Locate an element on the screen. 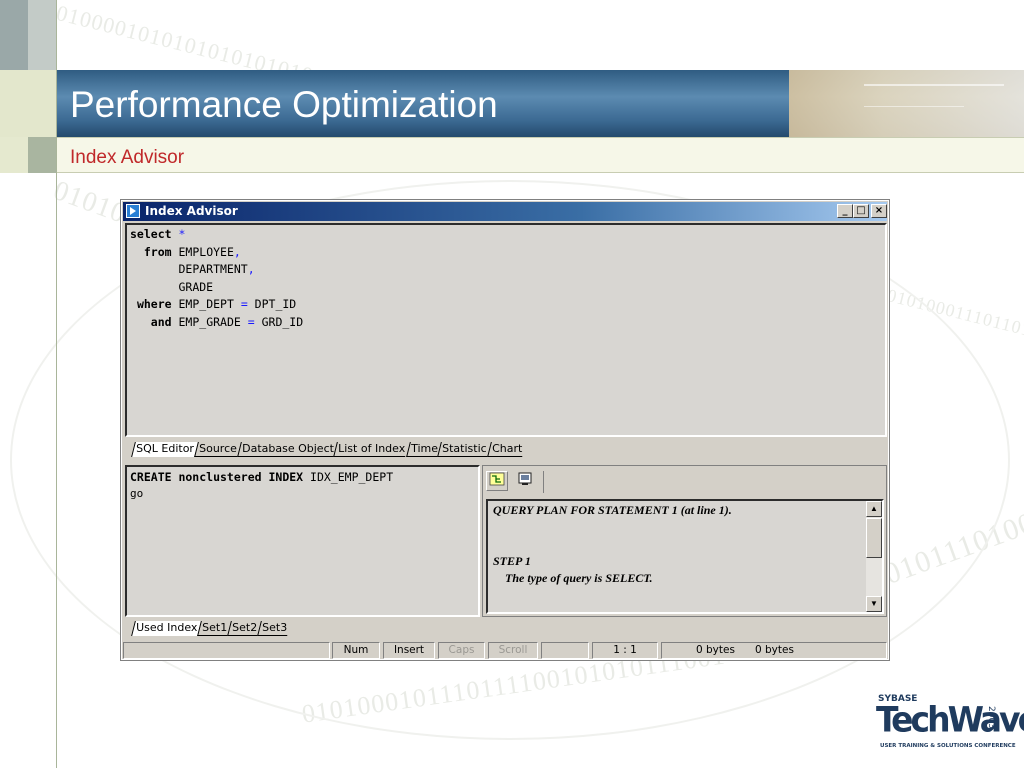 The height and width of the screenshot is (768, 1024). sql-line-4: GRADE is located at coordinates (196, 286).